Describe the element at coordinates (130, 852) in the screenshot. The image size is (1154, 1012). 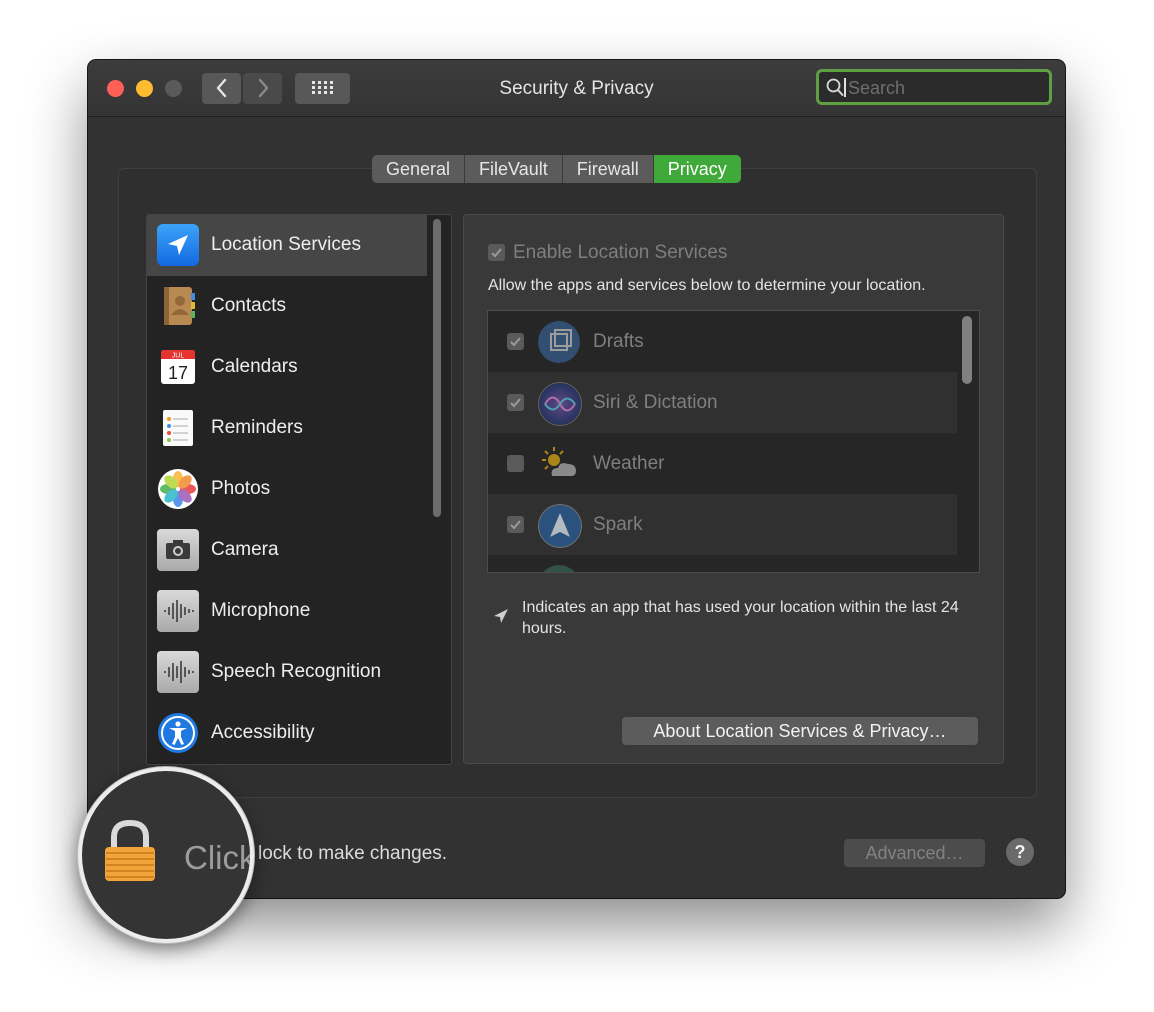
I see `lock-icon` at that location.